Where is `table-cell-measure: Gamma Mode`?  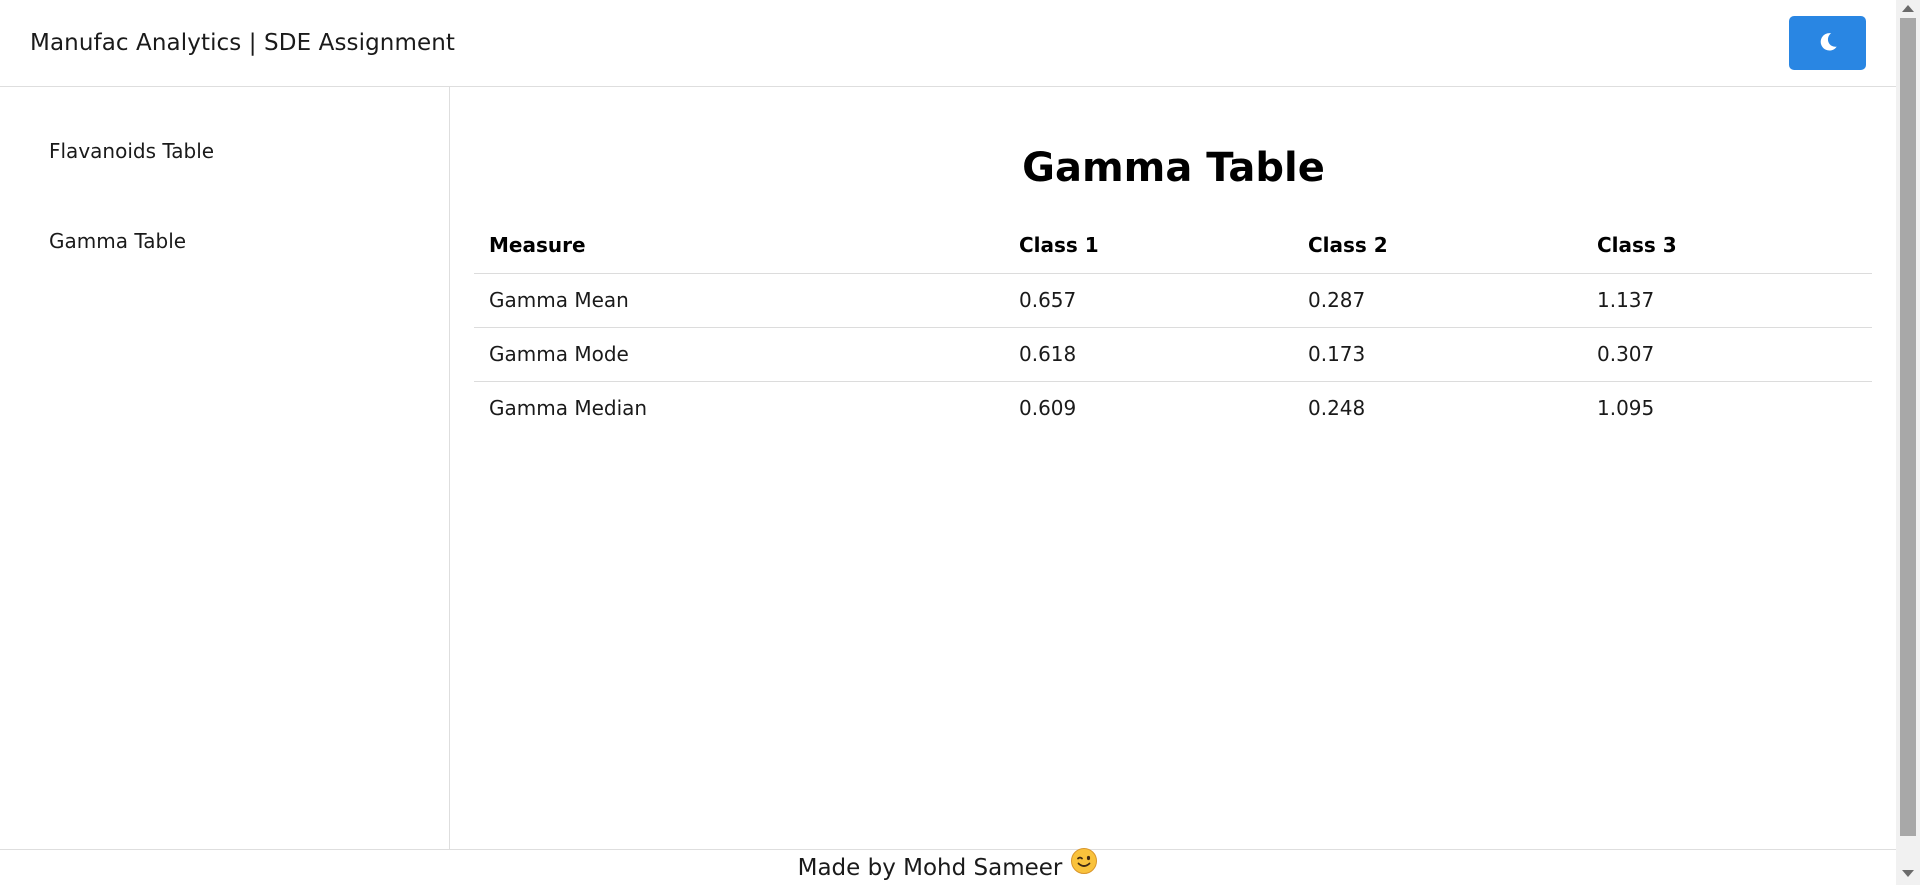 table-cell-measure: Gamma Mode is located at coordinates (739, 354).